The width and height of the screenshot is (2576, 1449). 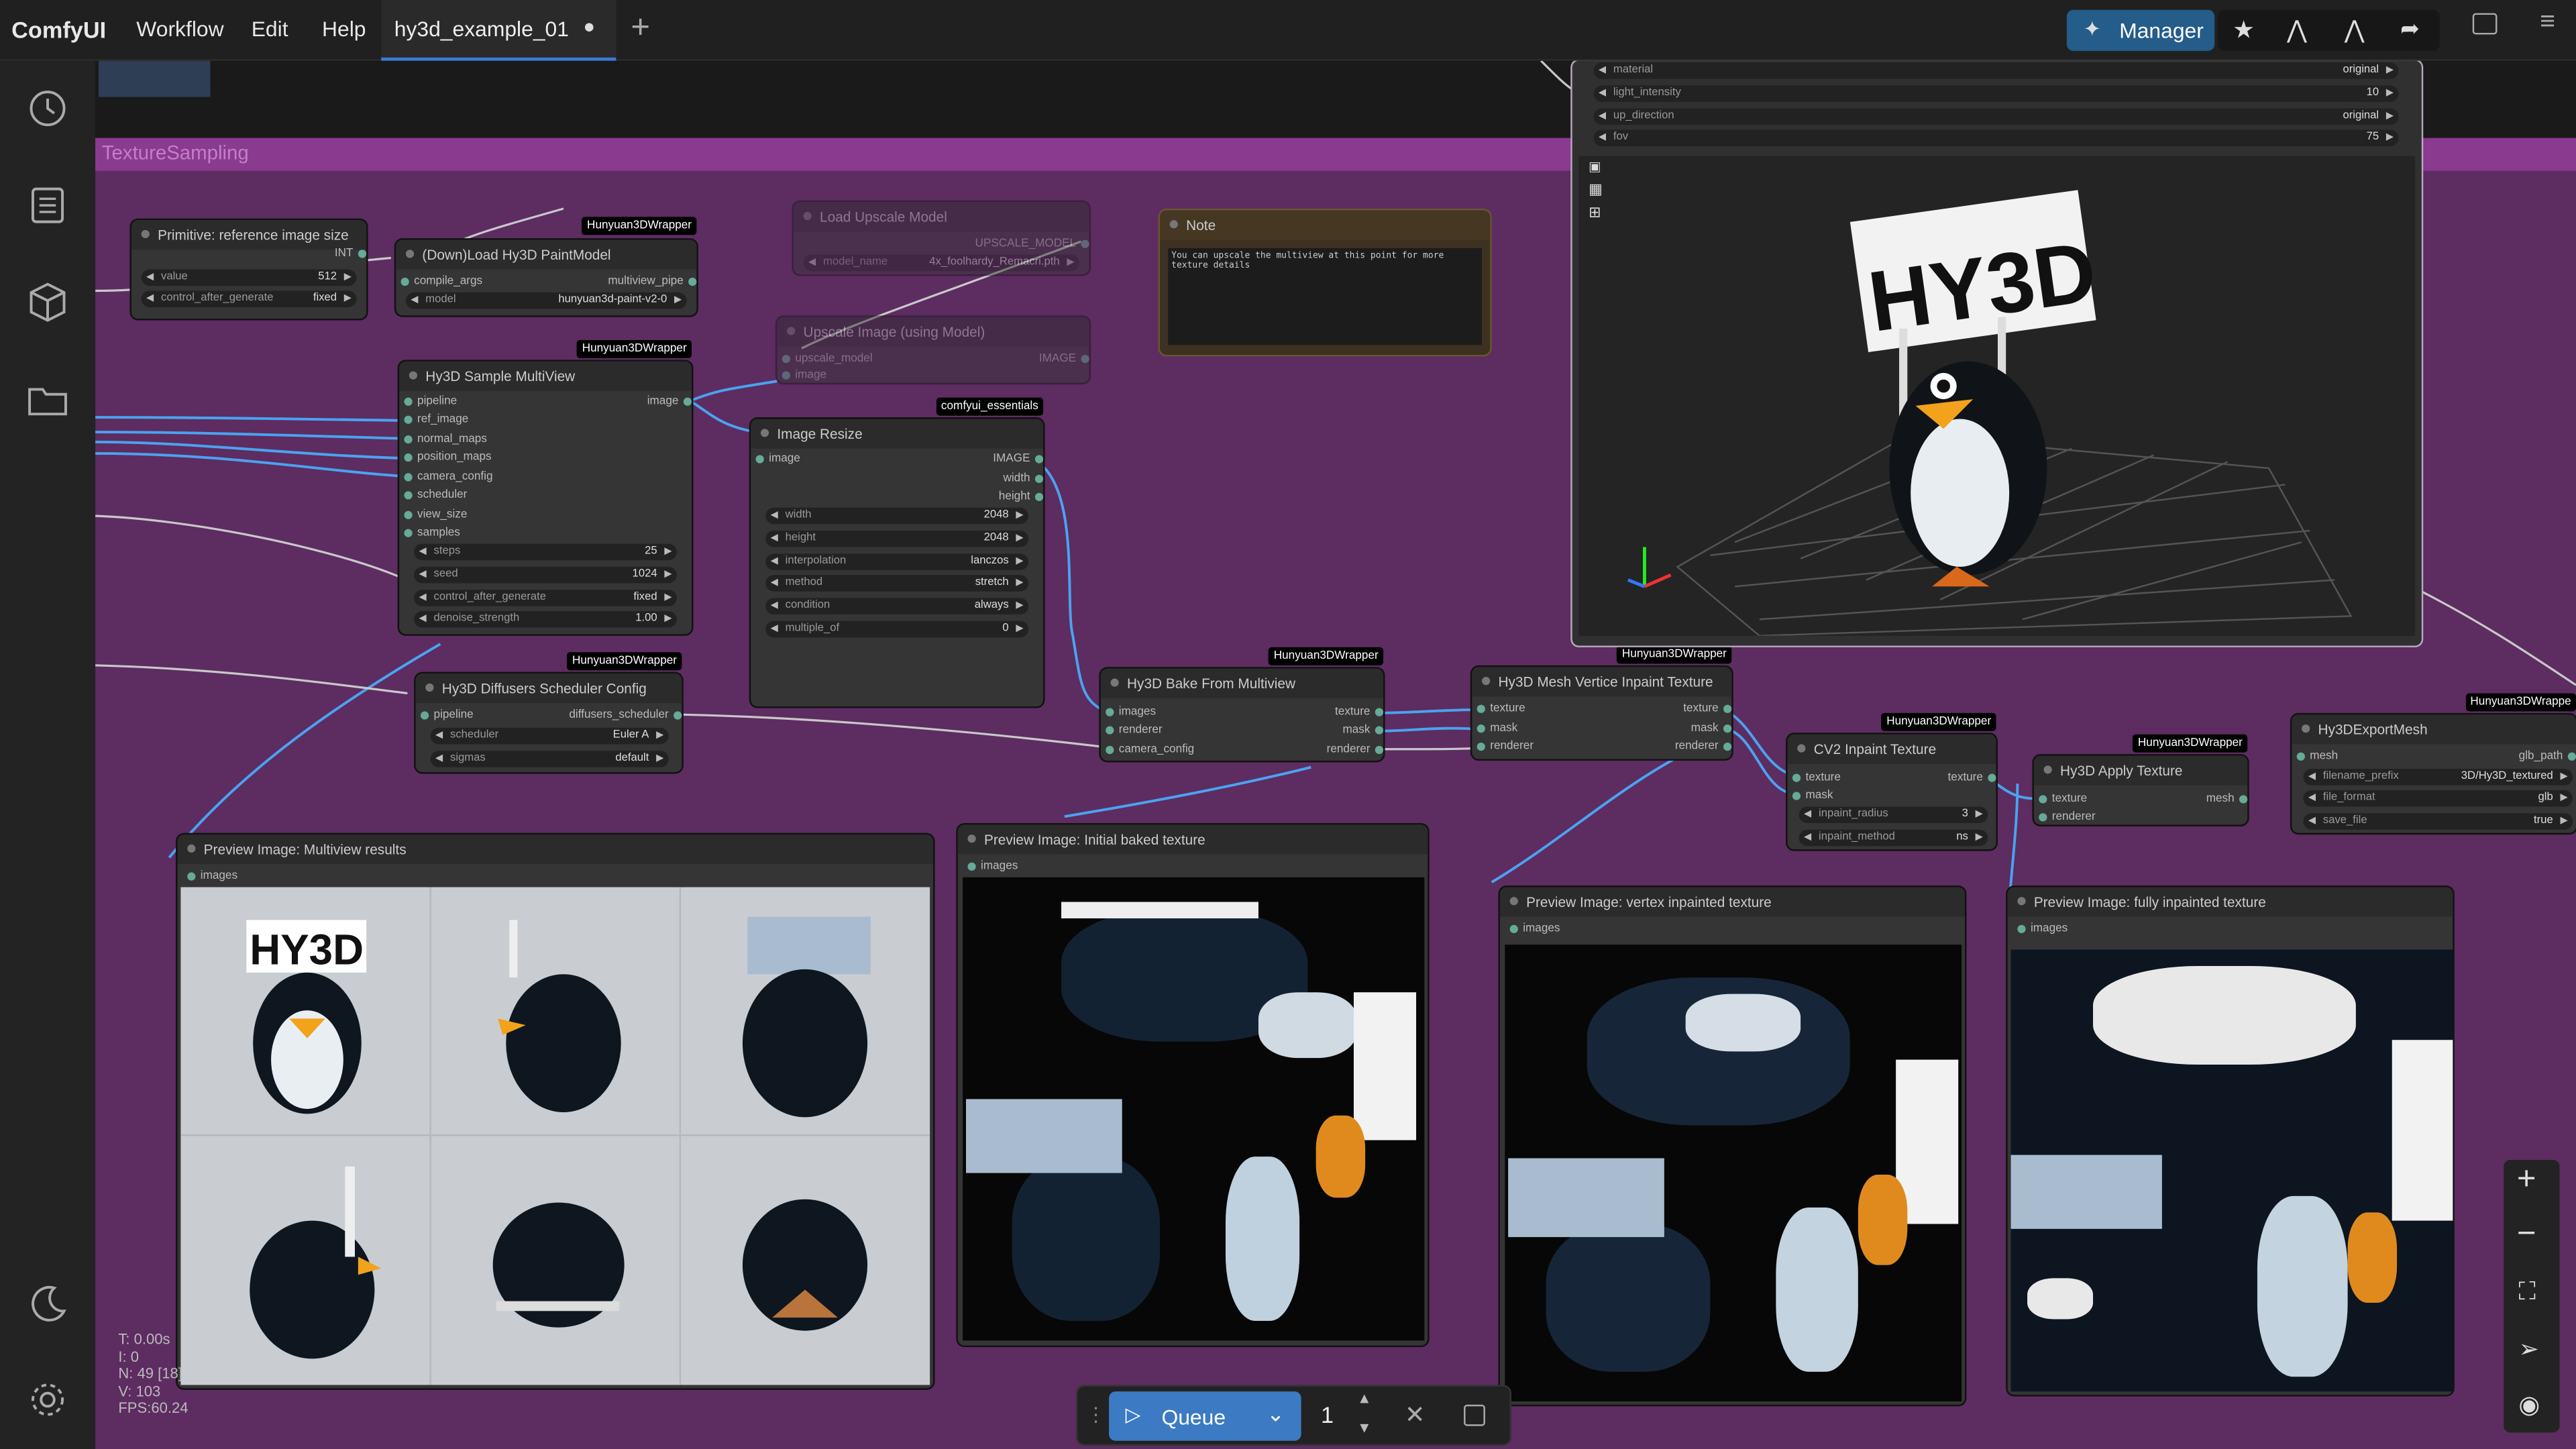 What do you see at coordinates (897, 583) in the screenshot?
I see `widget-method: methodstretch` at bounding box center [897, 583].